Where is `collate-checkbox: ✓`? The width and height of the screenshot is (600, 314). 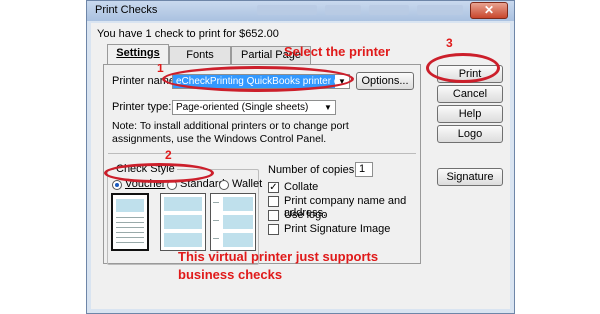
collate-checkbox: ✓ is located at coordinates (273, 187).